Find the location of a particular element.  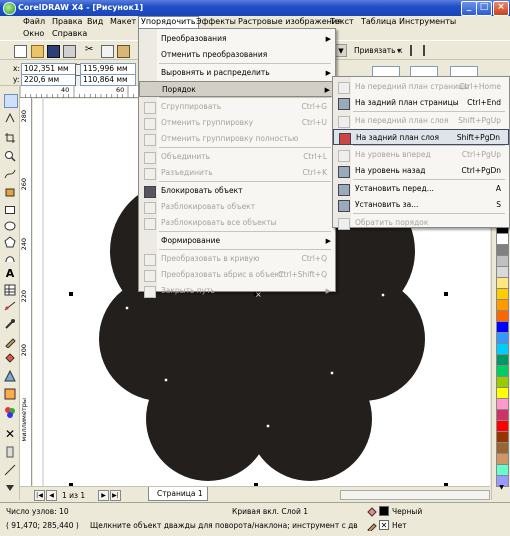

arrange-menu-item: Преобразовать абрис в объект Ctrl+Shift+Q is located at coordinates (237, 275).